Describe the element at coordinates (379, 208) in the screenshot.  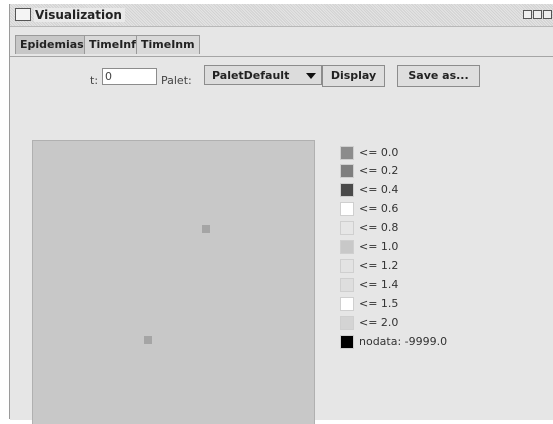
I see `legend-label: <= 0.6` at that location.